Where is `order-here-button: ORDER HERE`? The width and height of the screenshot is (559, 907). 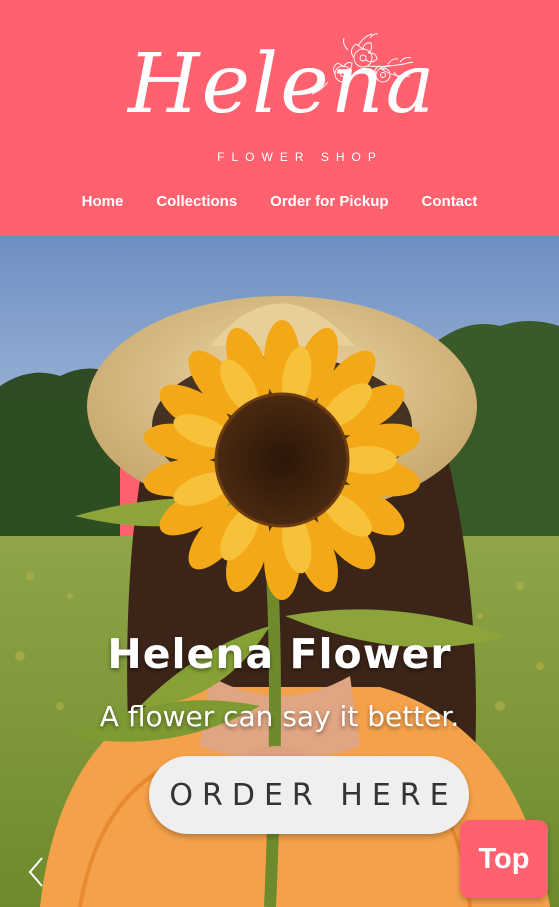
order-here-button: ORDER HERE is located at coordinates (309, 795).